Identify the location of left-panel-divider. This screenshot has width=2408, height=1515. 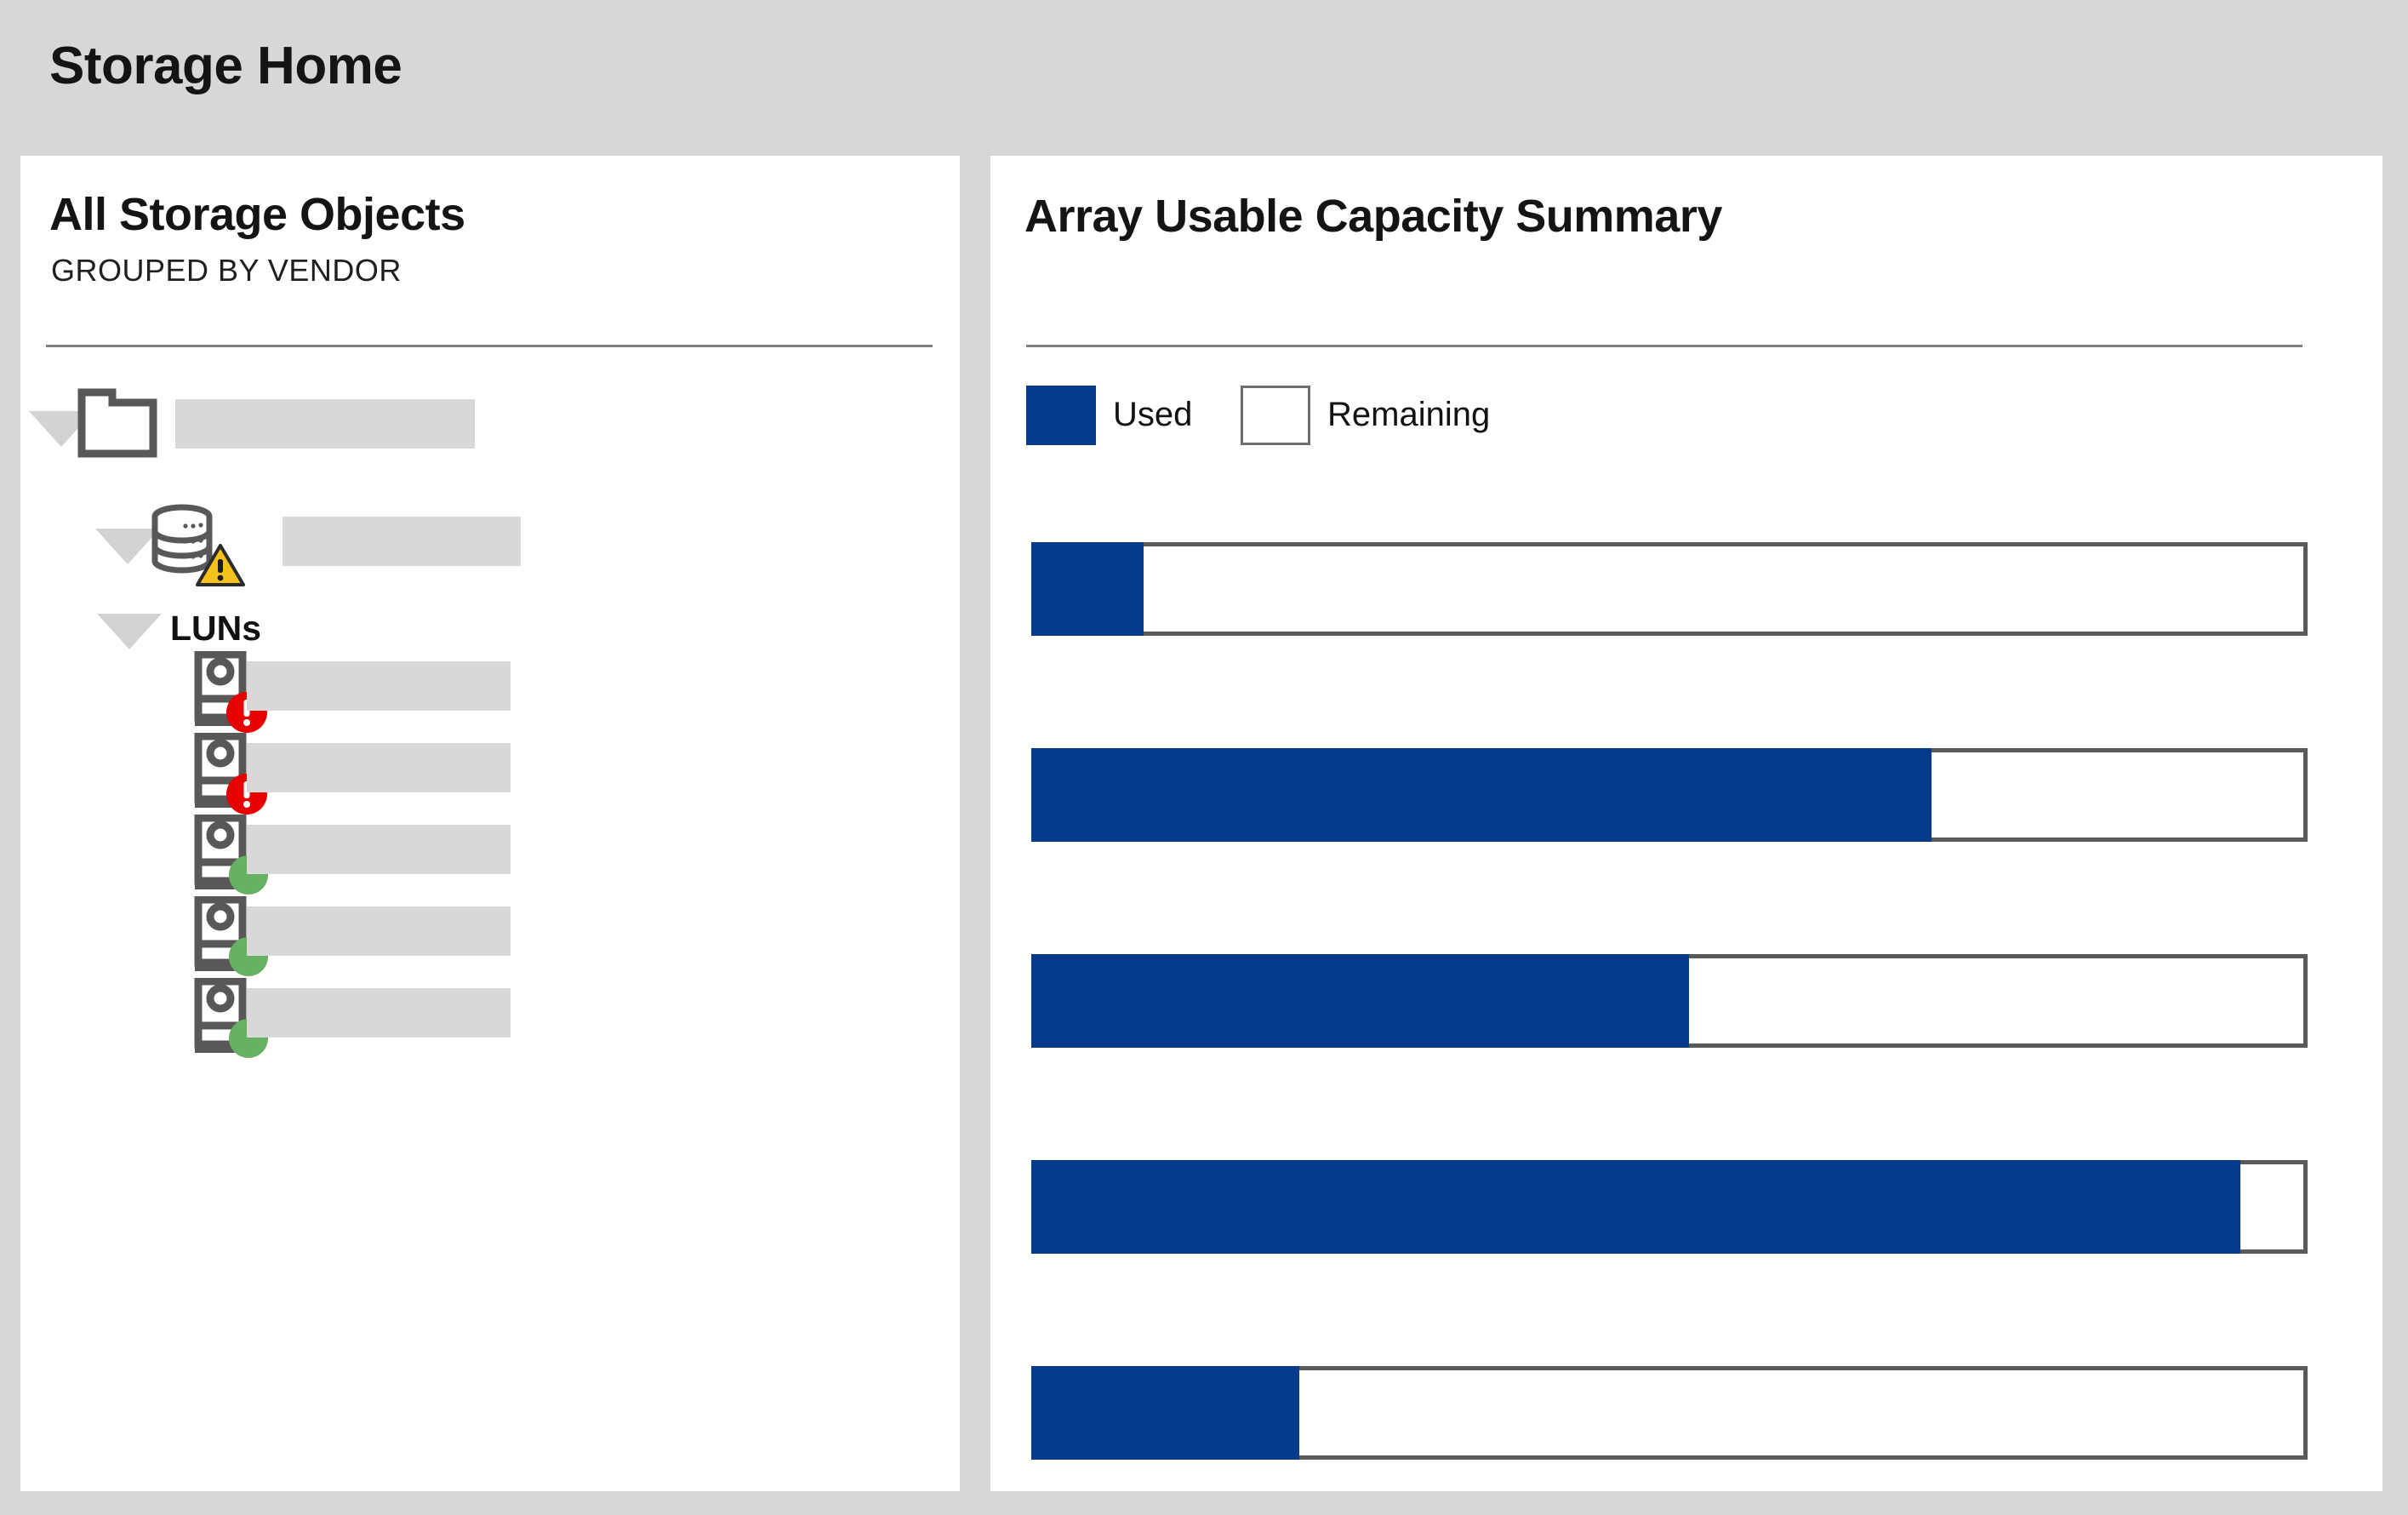
(489, 346).